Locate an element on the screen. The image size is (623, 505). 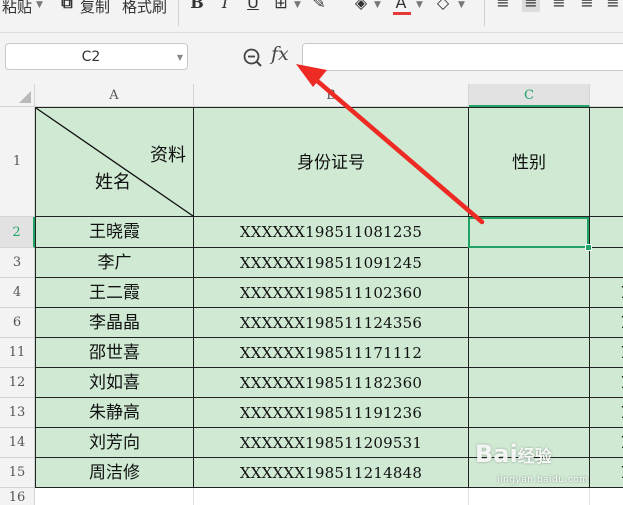
row-header-16: 16 is located at coordinates (17, 496).